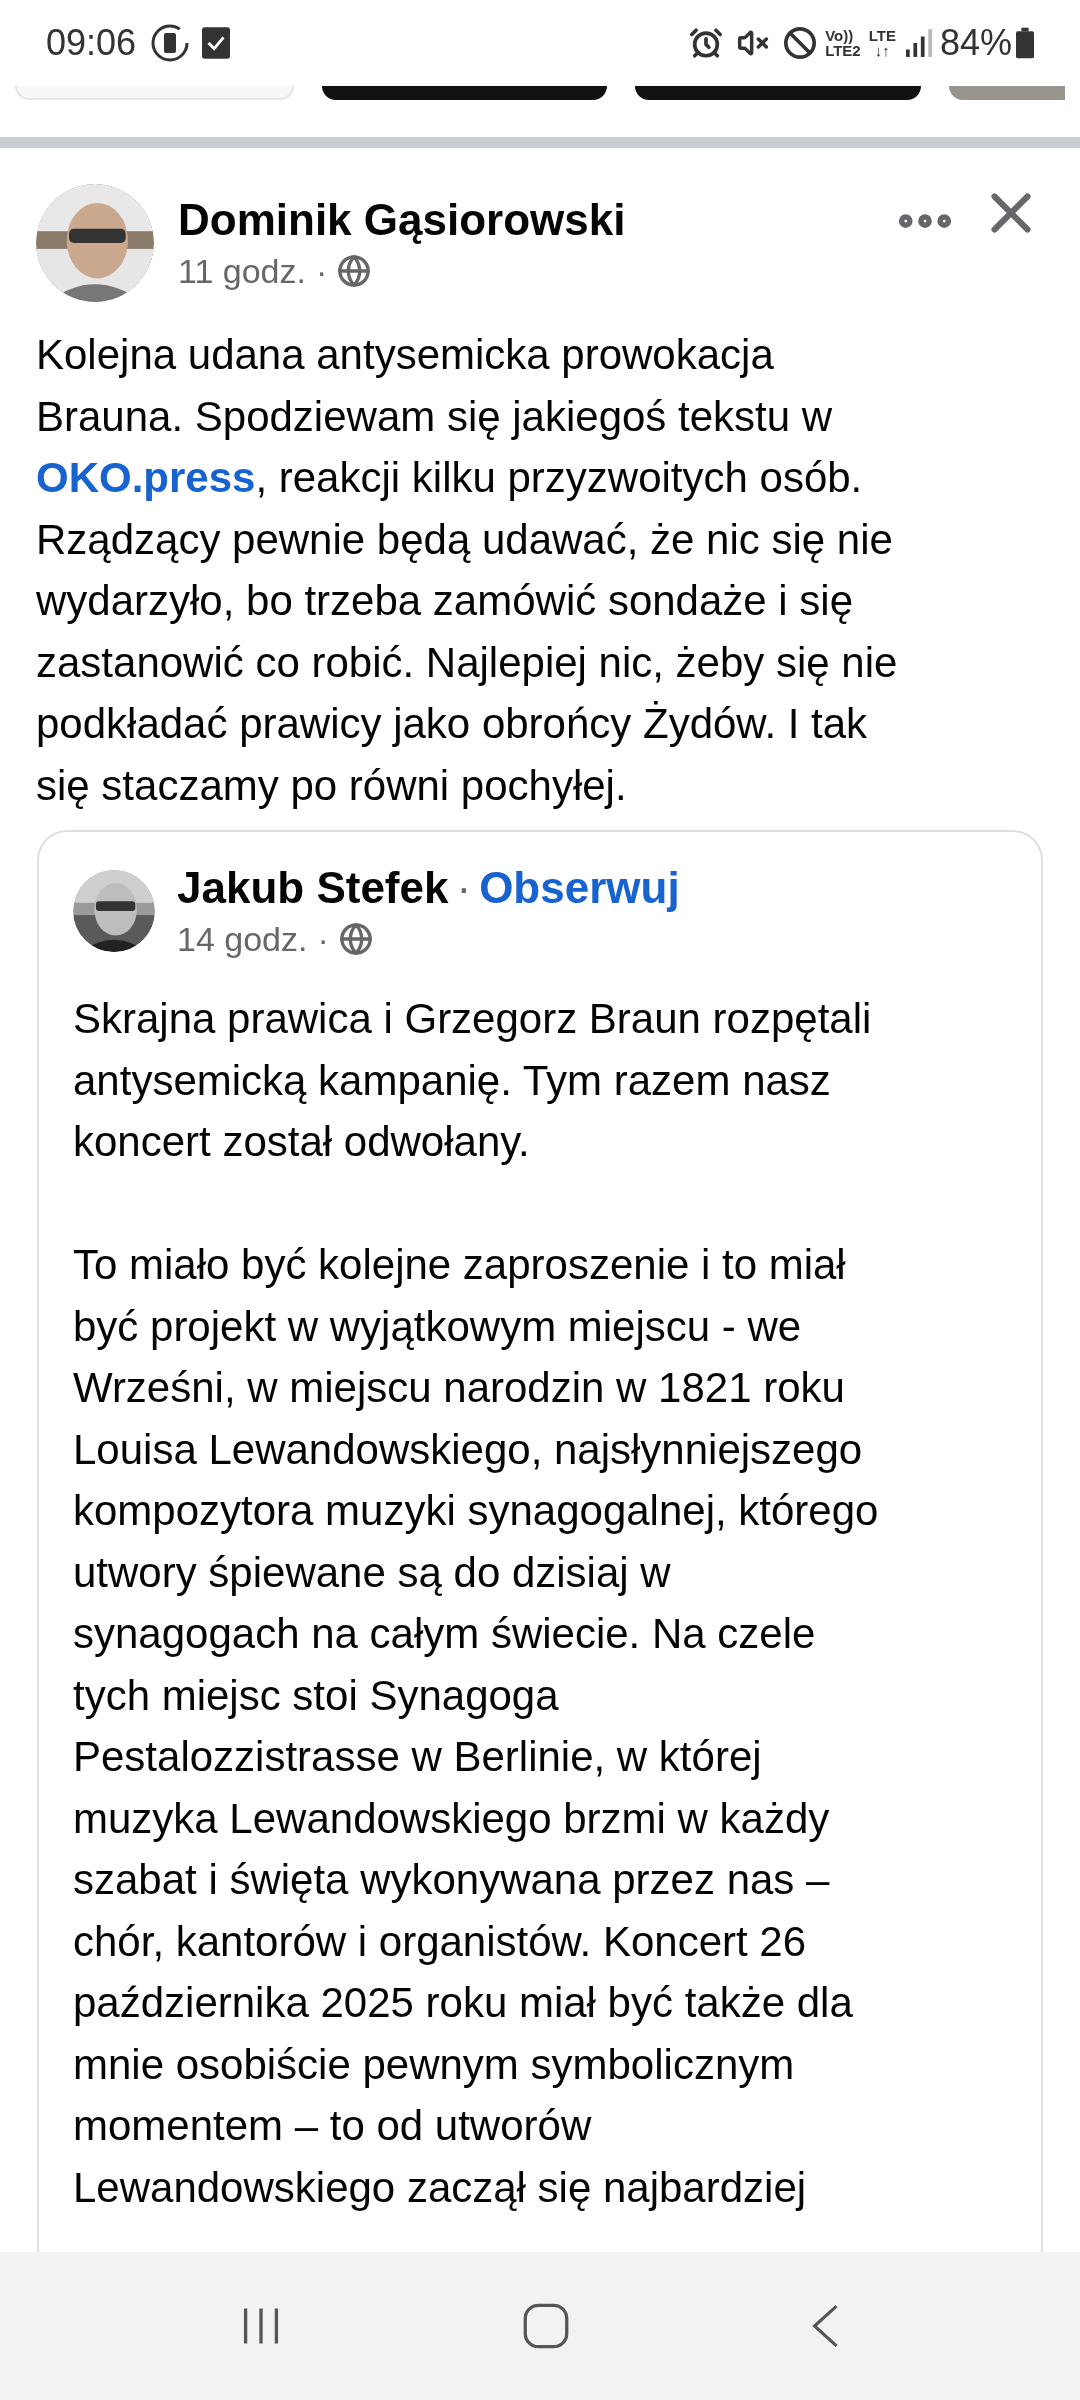  Describe the element at coordinates (975, 43) in the screenshot. I see `battery-percent: 84%` at that location.